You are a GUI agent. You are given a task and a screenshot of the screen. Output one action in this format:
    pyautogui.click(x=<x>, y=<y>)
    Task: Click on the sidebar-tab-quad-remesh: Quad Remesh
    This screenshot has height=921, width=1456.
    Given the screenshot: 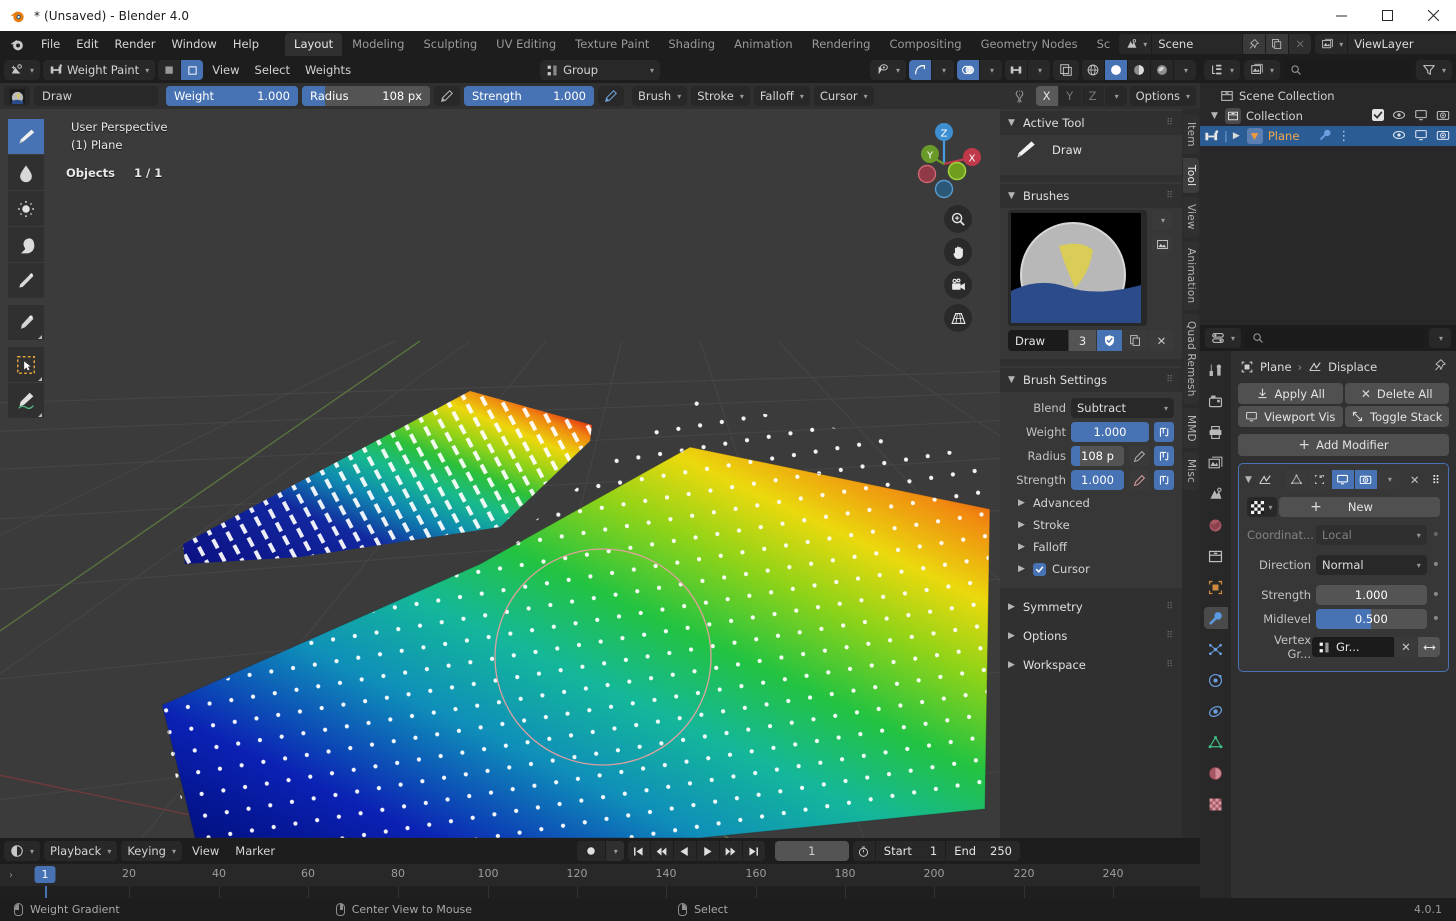 What is the action you would take?
    pyautogui.click(x=1191, y=358)
    